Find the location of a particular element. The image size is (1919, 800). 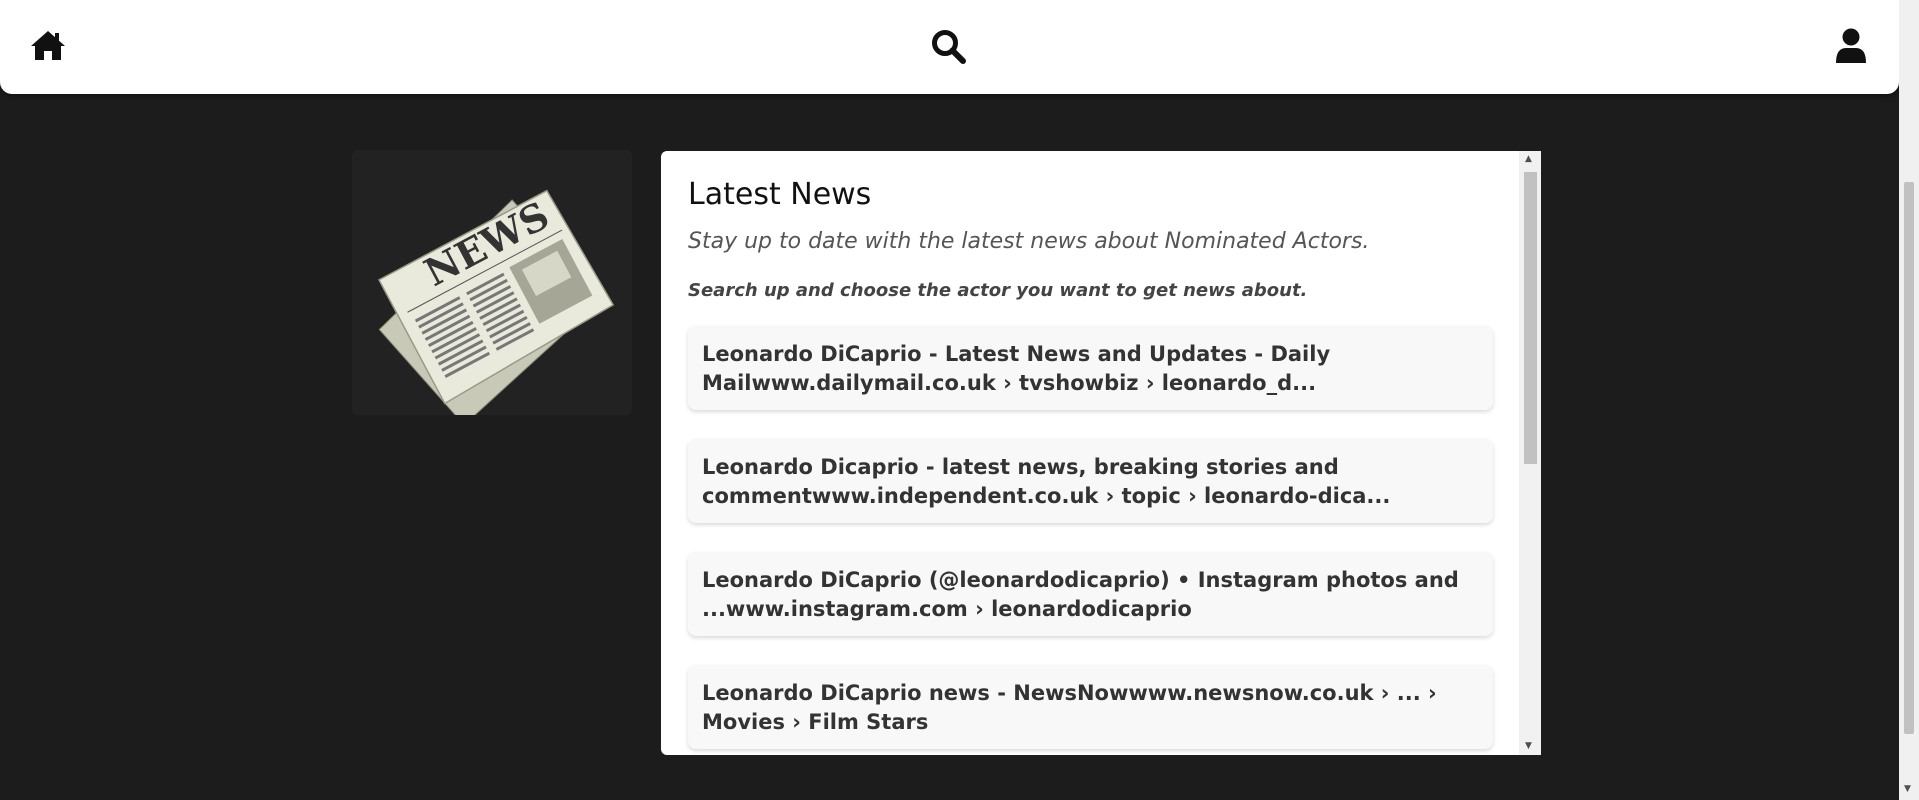

page-scrollbar: ▼ is located at coordinates (1909, 400).